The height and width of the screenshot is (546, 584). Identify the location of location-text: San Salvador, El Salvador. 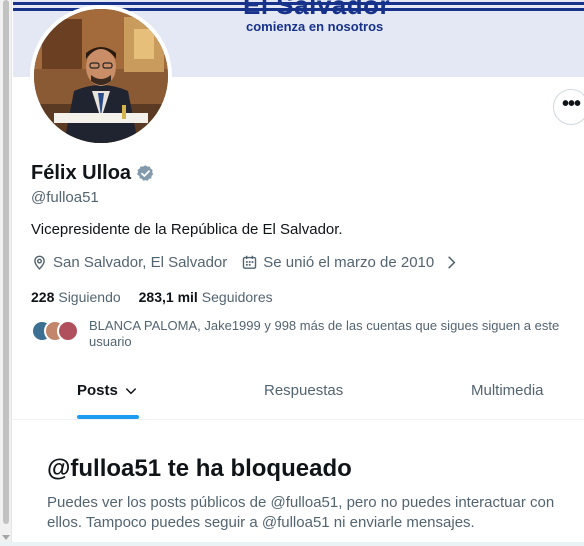
(140, 262).